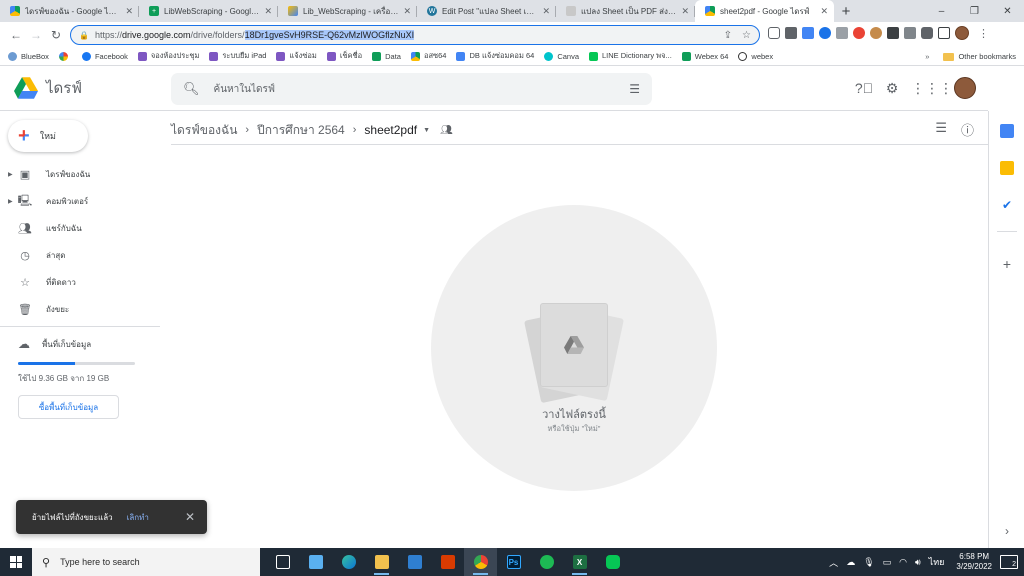 Image resolution: width=1024 pixels, height=576 pixels. Describe the element at coordinates (68, 407) in the screenshot. I see `buy-storage-button: ซื้อพื้นที่เก็บข้อมูล` at that location.